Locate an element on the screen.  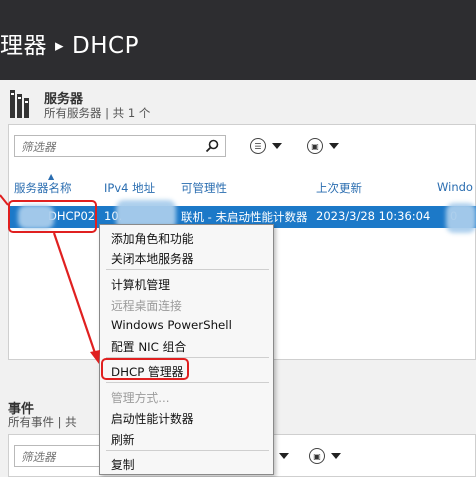
redaction-blur is located at coordinates (461, 218).